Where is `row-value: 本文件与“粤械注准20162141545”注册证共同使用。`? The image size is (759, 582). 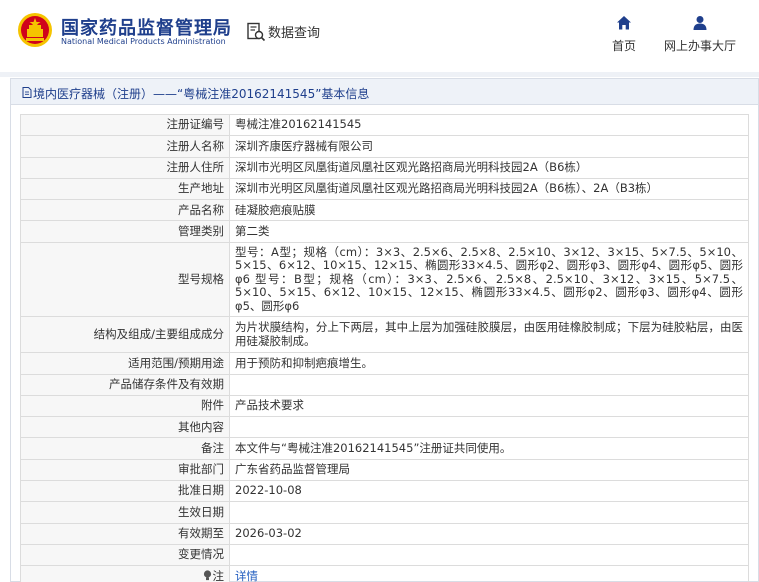 row-value: 本文件与“粤械注准20162141545”注册证共同使用。 is located at coordinates (489, 448).